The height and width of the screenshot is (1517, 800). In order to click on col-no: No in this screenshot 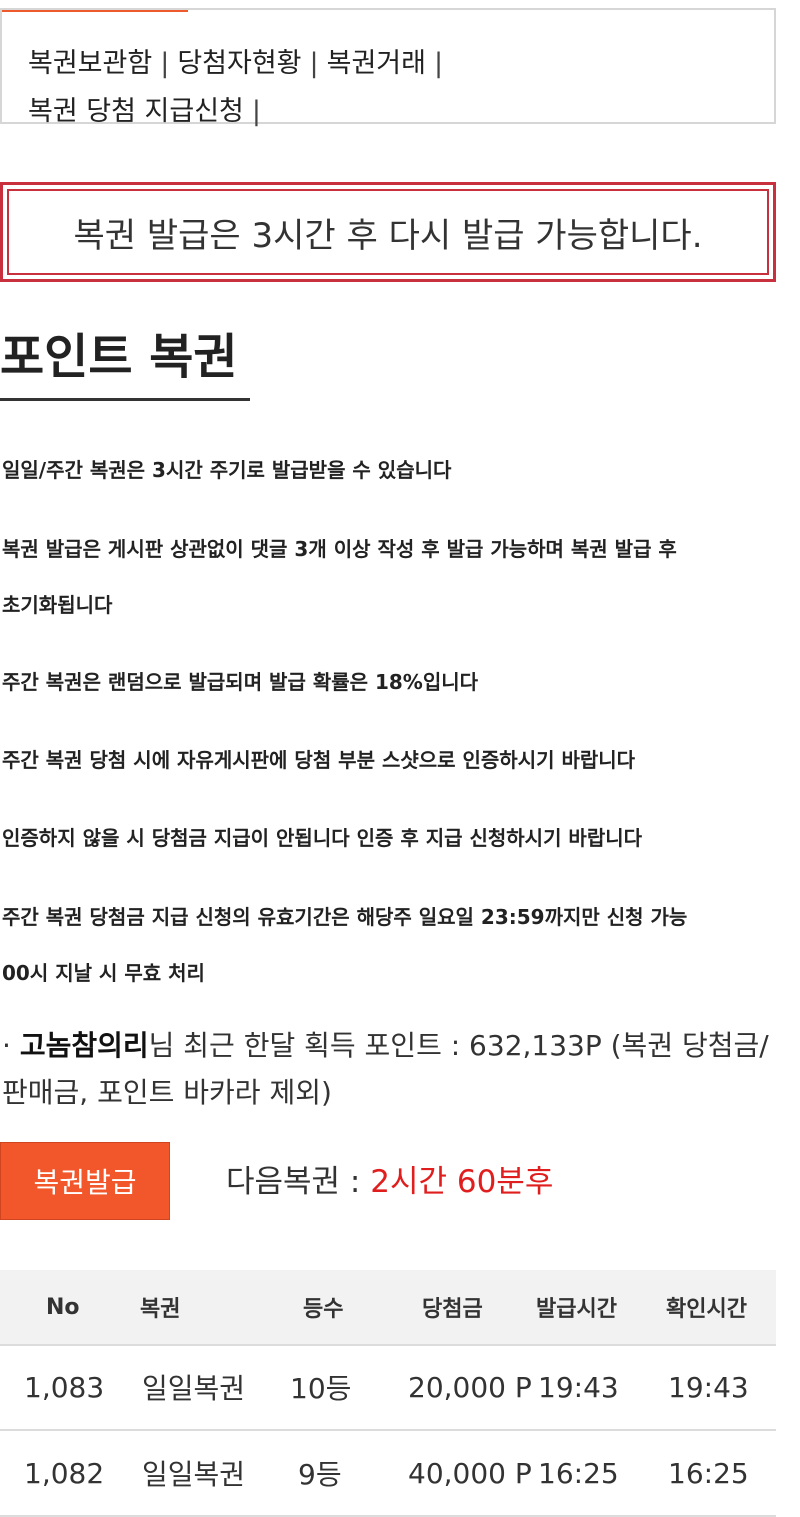, I will do `click(63, 1307)`.